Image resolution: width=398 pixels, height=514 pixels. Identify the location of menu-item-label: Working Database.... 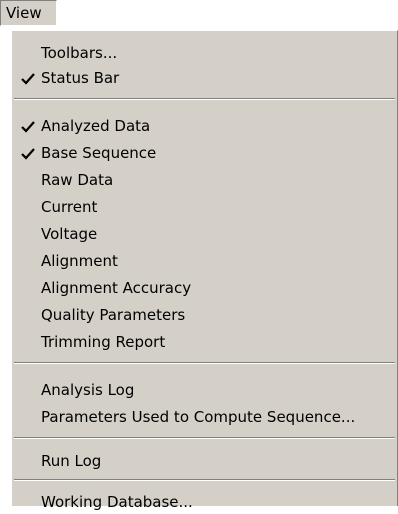
(117, 502).